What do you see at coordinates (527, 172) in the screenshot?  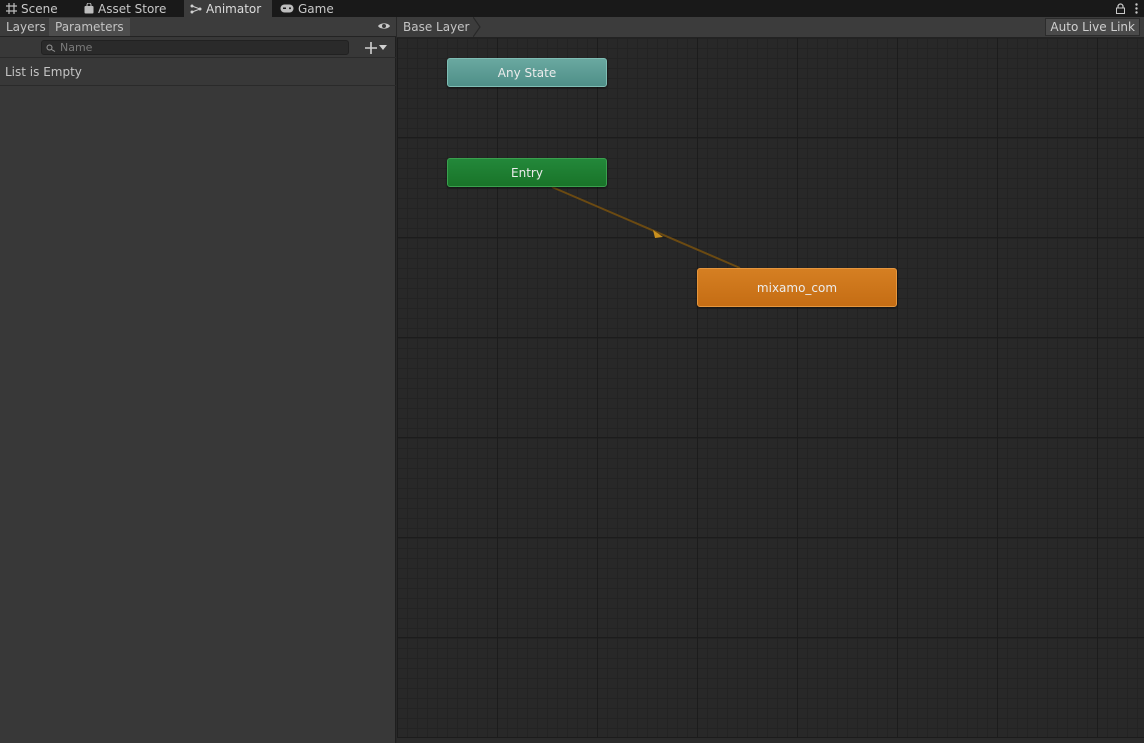 I see `entry-node: Entry` at bounding box center [527, 172].